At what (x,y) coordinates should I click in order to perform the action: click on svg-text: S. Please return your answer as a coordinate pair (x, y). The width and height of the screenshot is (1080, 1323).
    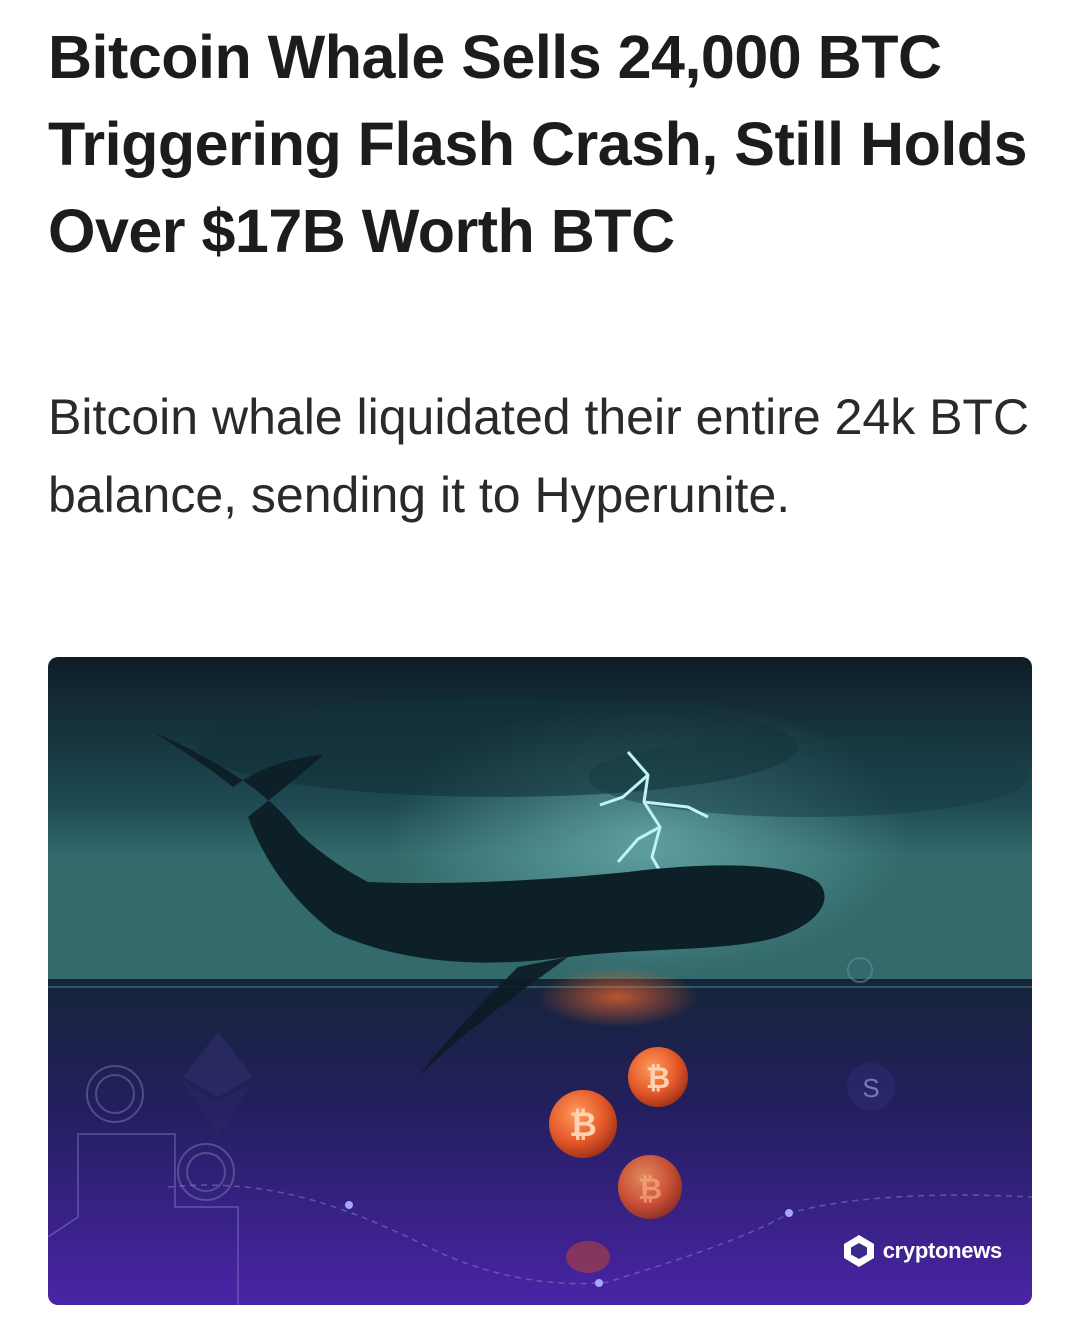
    Looking at the image, I should click on (870, 1088).